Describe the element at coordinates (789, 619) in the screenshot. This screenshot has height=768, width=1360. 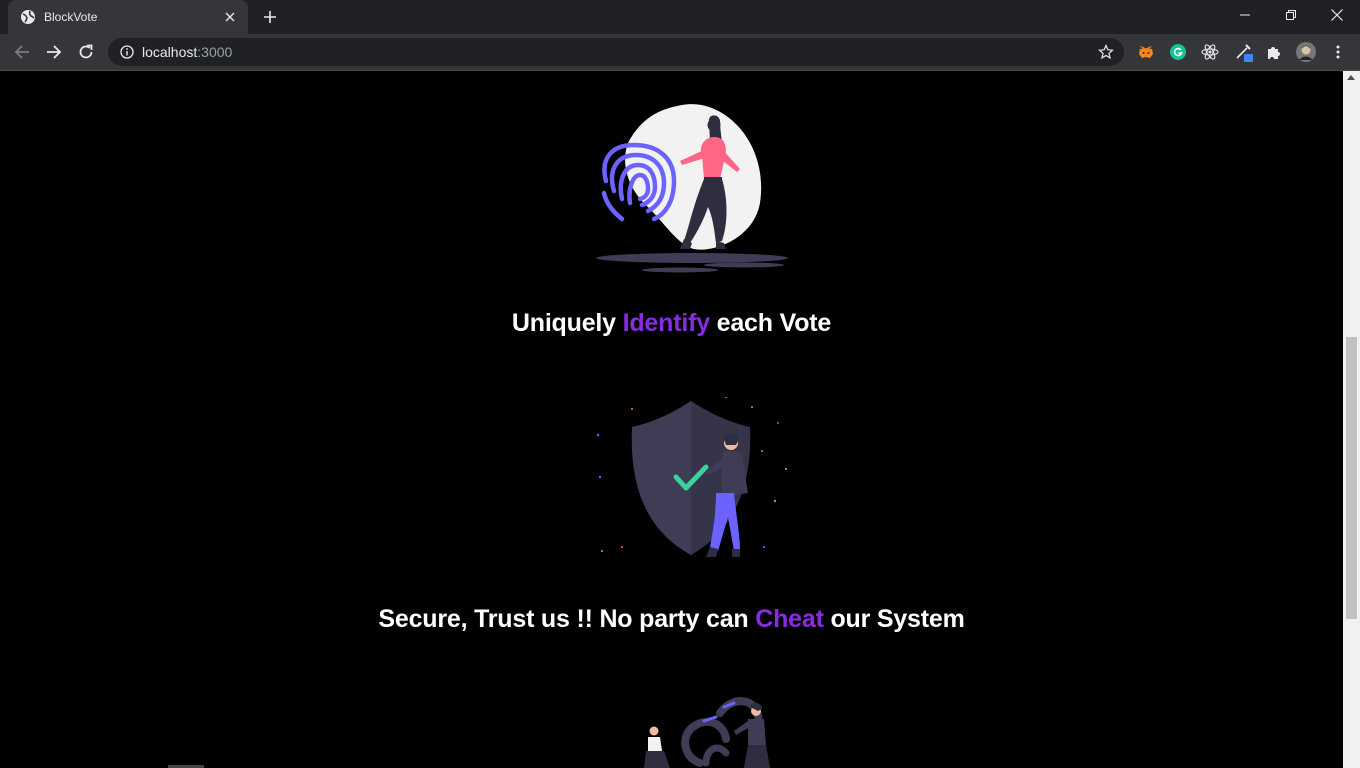
I see `feature-2-accent: Cheat` at that location.